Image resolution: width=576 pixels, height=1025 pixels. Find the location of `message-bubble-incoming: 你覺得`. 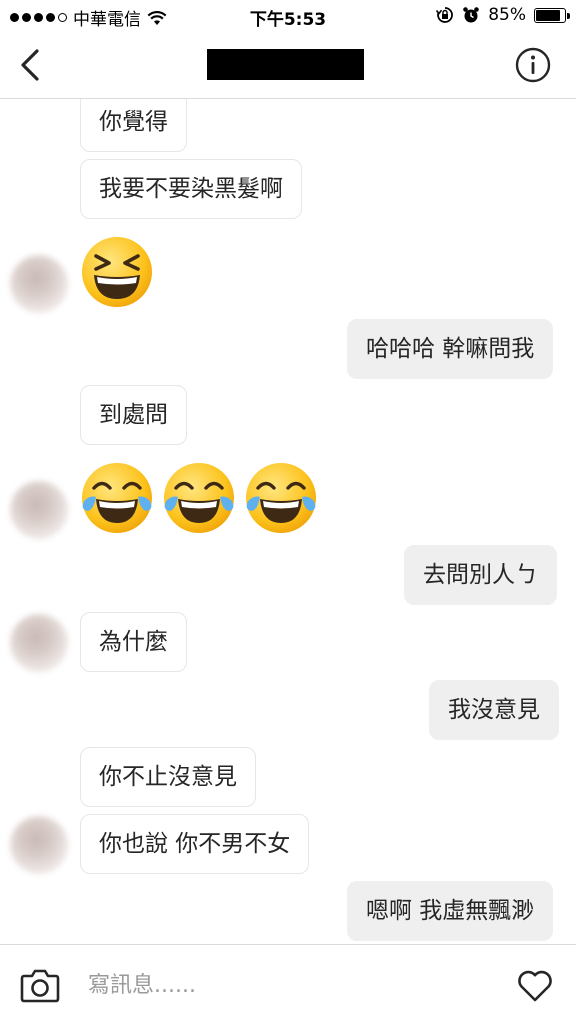

message-bubble-incoming: 你覺得 is located at coordinates (133, 125).